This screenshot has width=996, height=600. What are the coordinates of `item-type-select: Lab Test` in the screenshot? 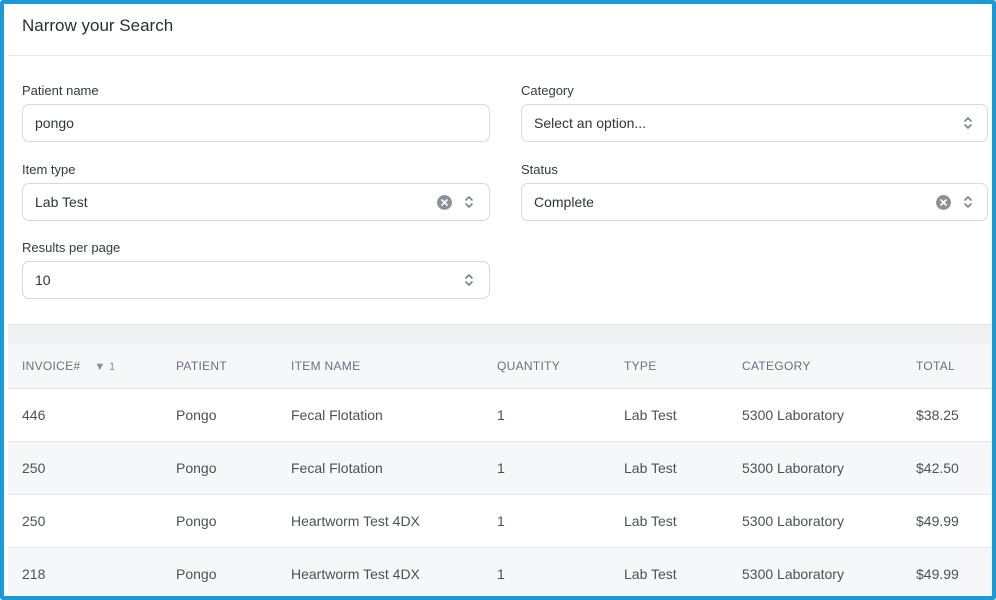 It's located at (256, 202).